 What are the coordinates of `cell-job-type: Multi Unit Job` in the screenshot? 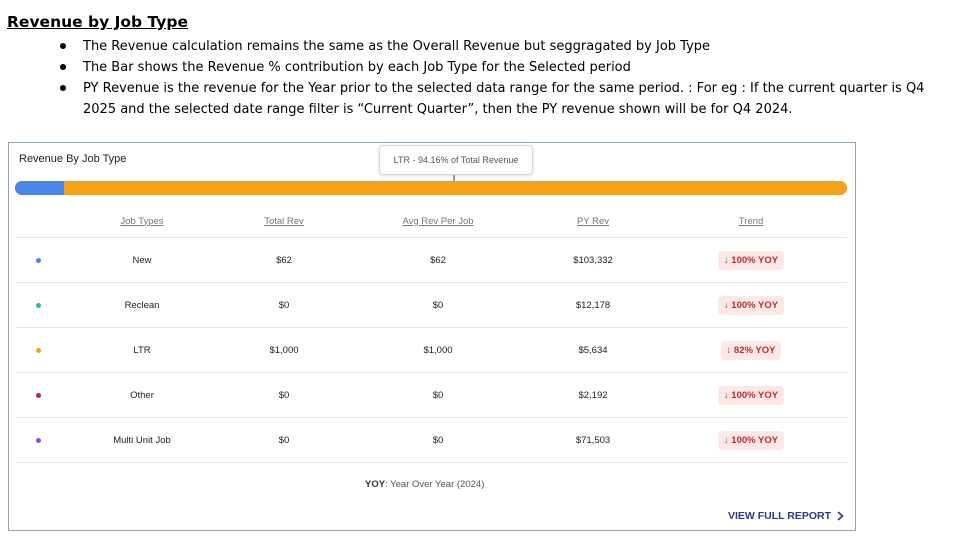 It's located at (142, 440).